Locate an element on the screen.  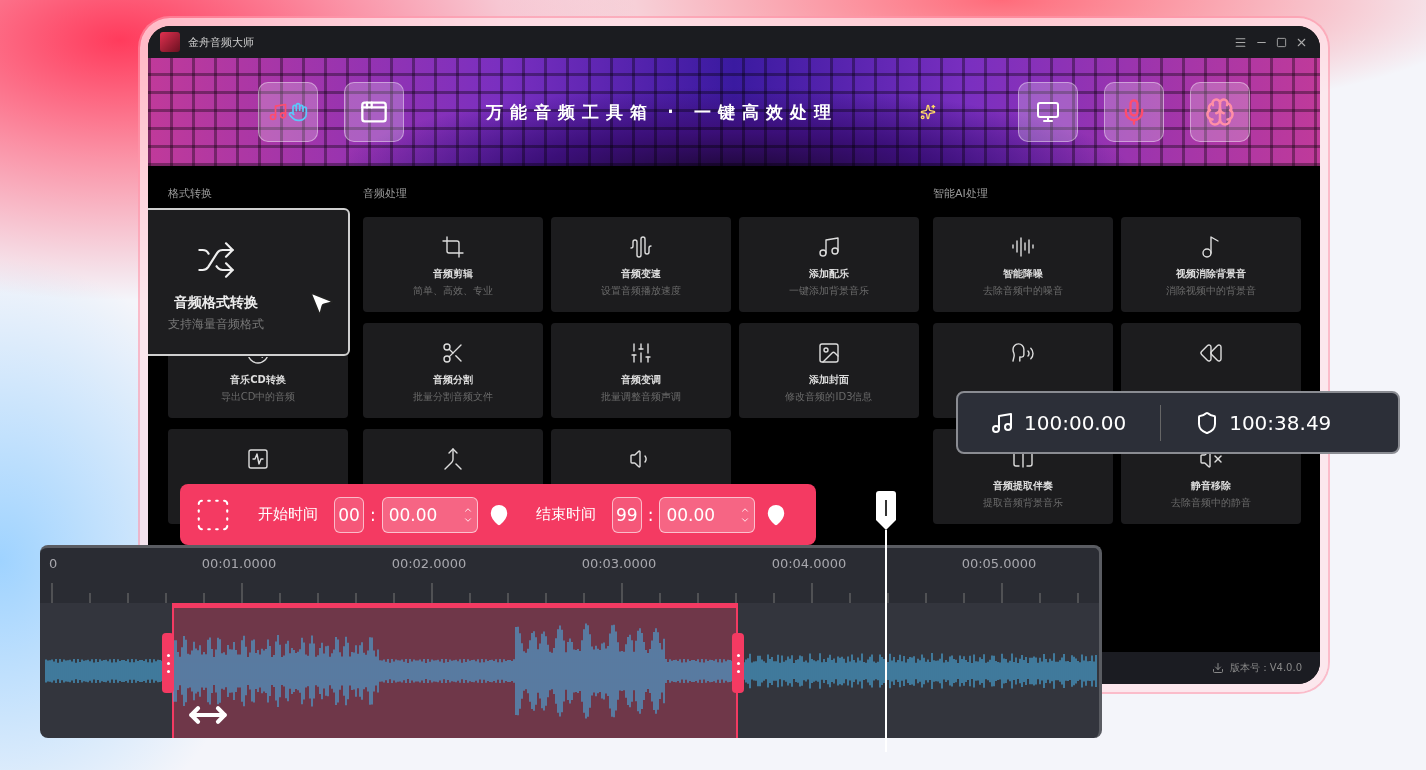
sliders-icon is located at coordinates (641, 353).